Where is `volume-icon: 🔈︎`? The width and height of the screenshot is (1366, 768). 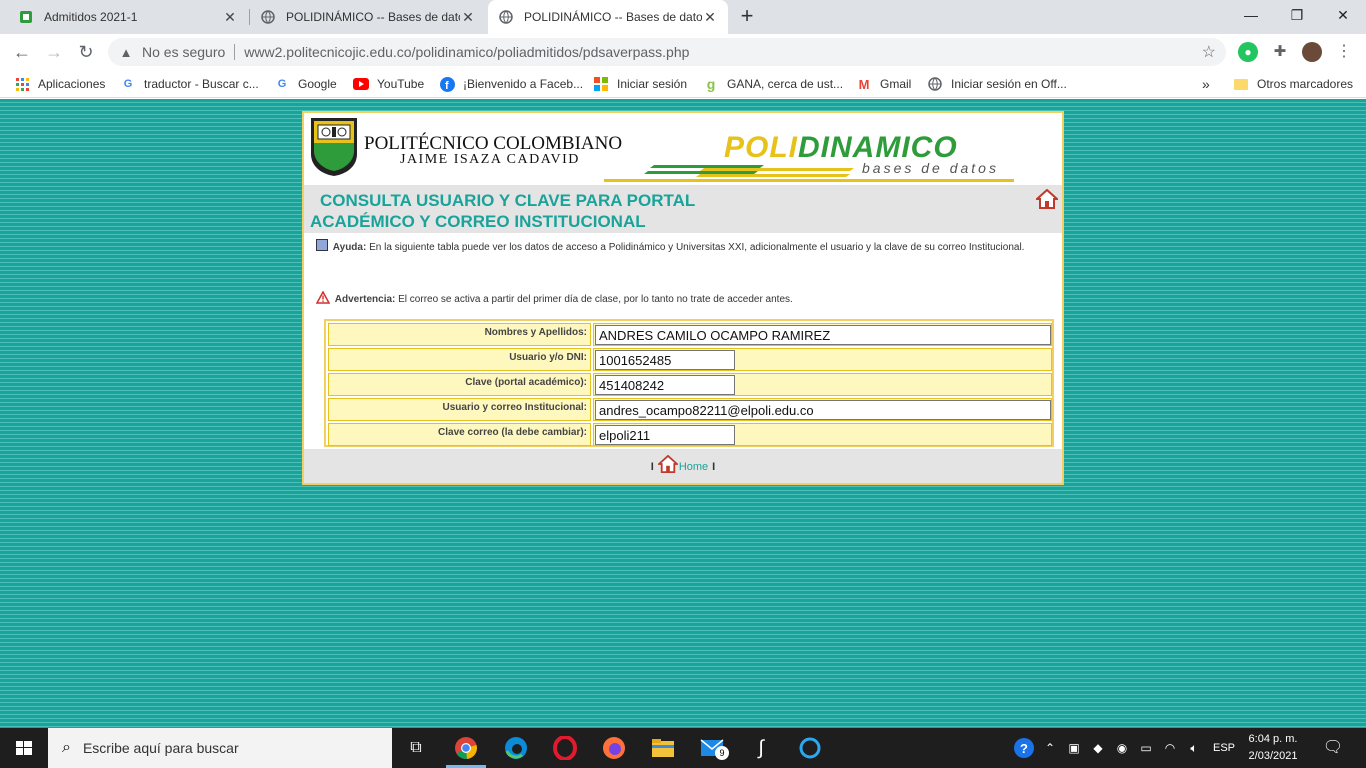 volume-icon: 🔈︎ is located at coordinates (1194, 748).